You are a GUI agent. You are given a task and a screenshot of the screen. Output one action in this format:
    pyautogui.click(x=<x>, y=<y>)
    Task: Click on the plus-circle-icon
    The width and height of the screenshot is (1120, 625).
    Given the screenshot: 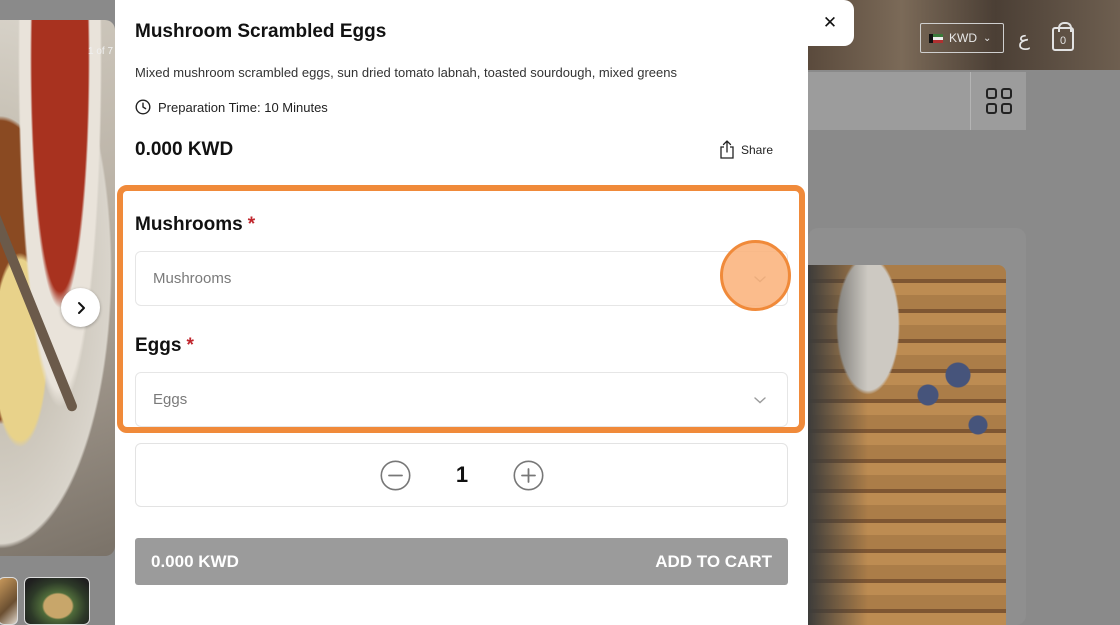 What is the action you would take?
    pyautogui.click(x=528, y=475)
    